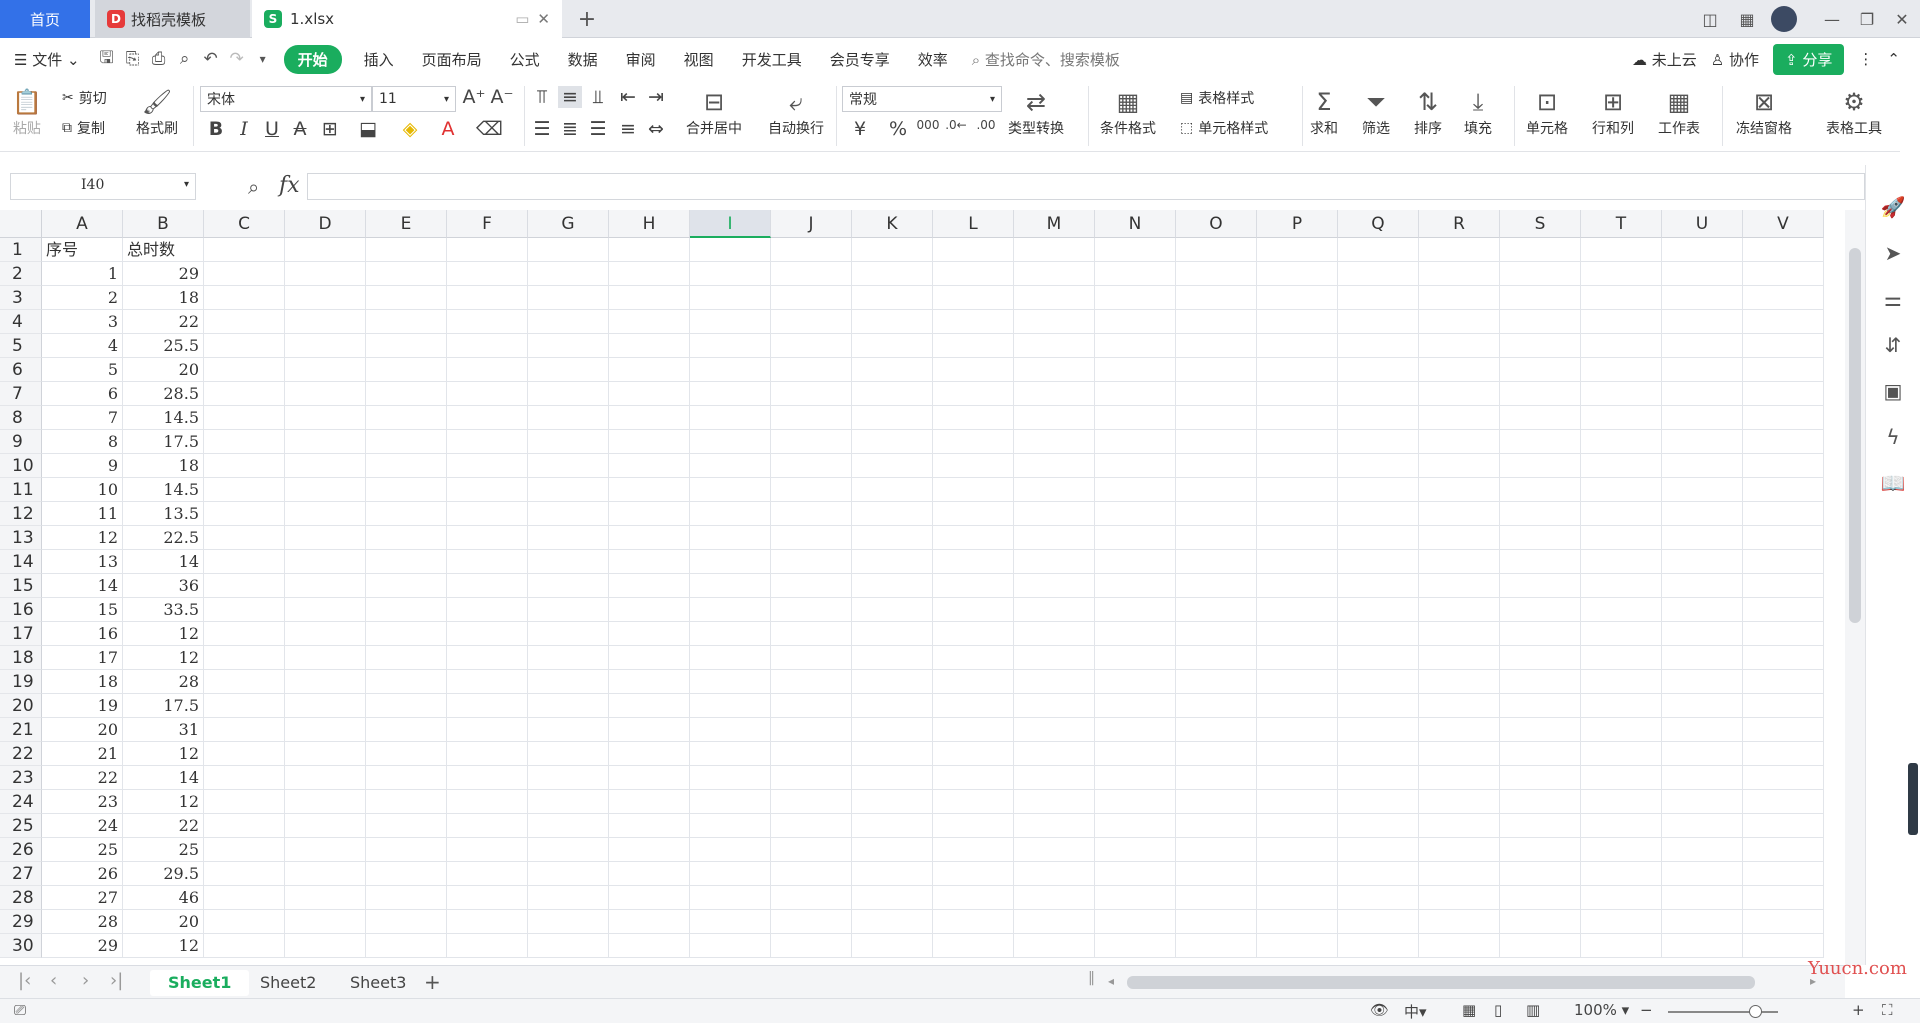 The width and height of the screenshot is (1920, 1023). Describe the element at coordinates (325, 466) in the screenshot. I see `cell-d10` at that location.